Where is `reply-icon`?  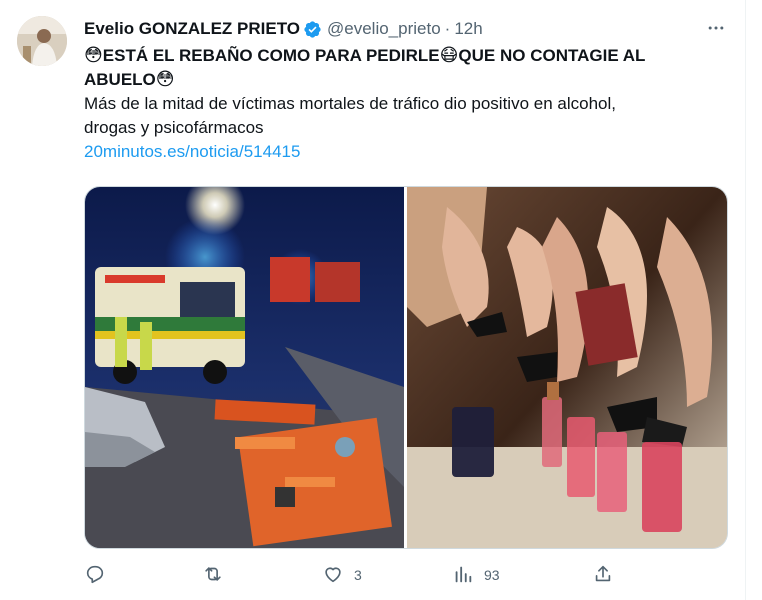 reply-icon is located at coordinates (95, 575).